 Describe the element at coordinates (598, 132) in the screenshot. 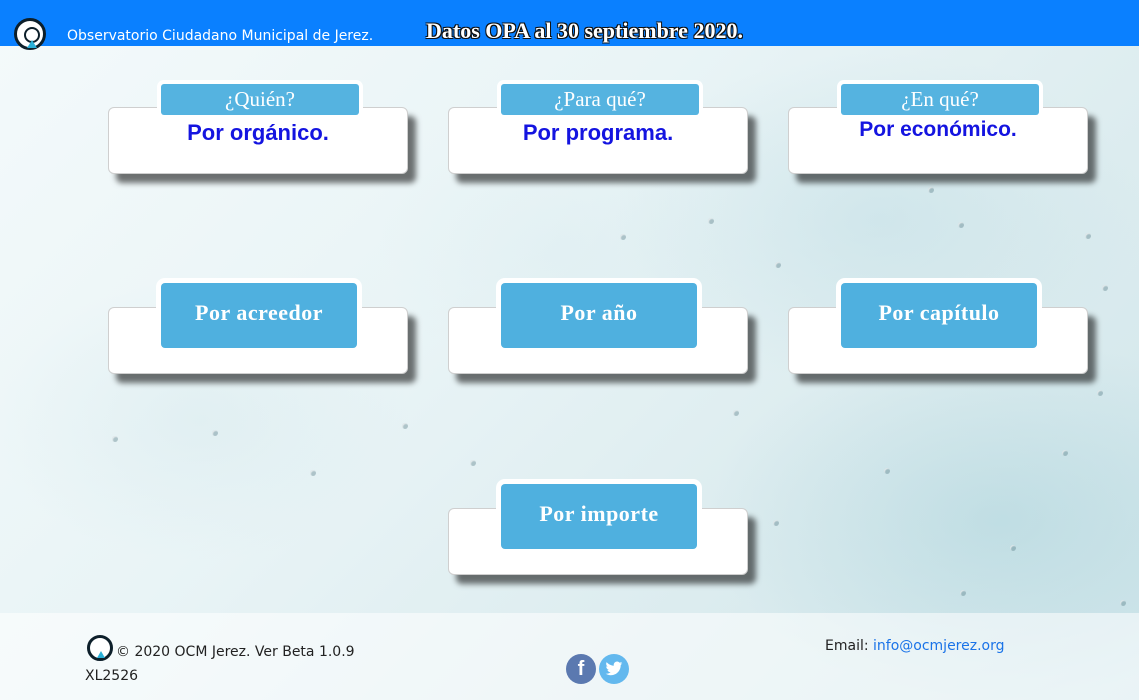

I see `card-label: Por programa.` at that location.